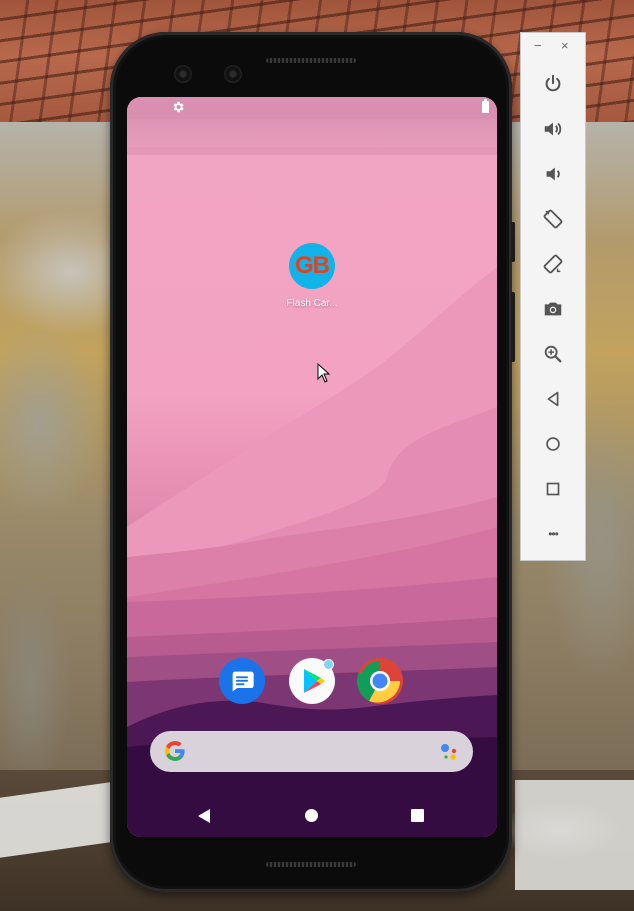  Describe the element at coordinates (417, 815) in the screenshot. I see `nav-recents-button` at that location.